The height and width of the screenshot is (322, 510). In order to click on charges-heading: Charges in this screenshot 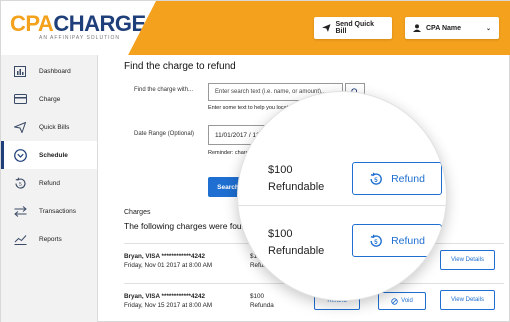, I will do `click(137, 212)`.